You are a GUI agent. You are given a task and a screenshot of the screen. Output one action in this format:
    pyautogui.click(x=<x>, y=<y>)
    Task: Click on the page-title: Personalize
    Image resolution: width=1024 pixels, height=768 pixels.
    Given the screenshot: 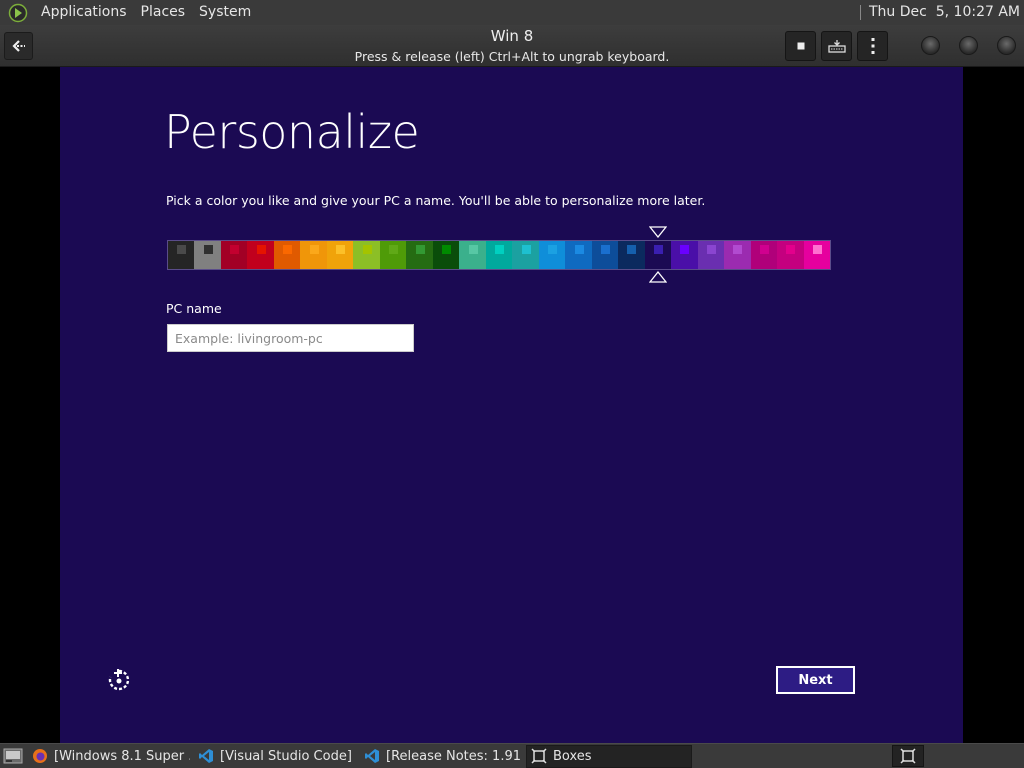 What is the action you would take?
    pyautogui.click(x=292, y=132)
    